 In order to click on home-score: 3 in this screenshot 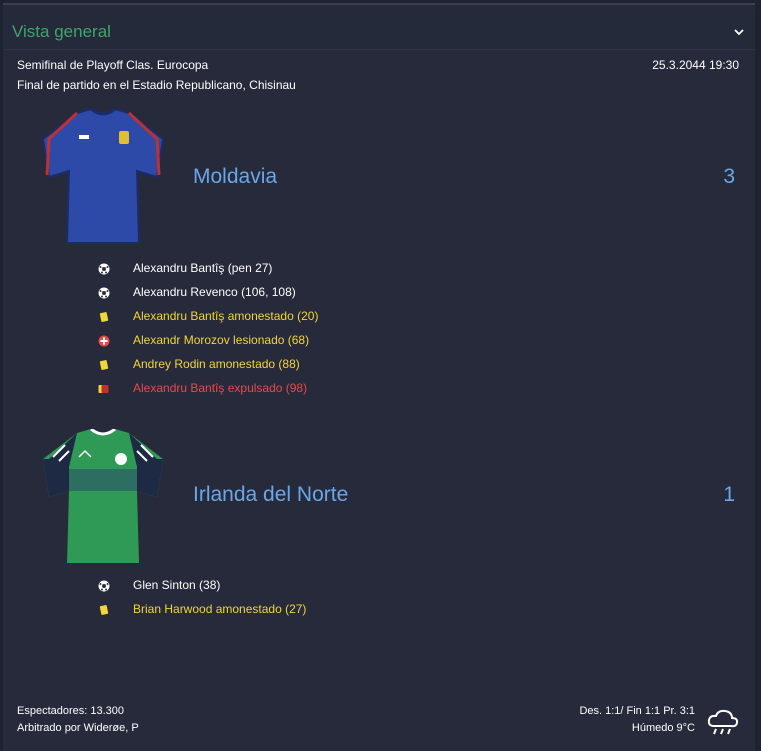, I will do `click(729, 176)`.